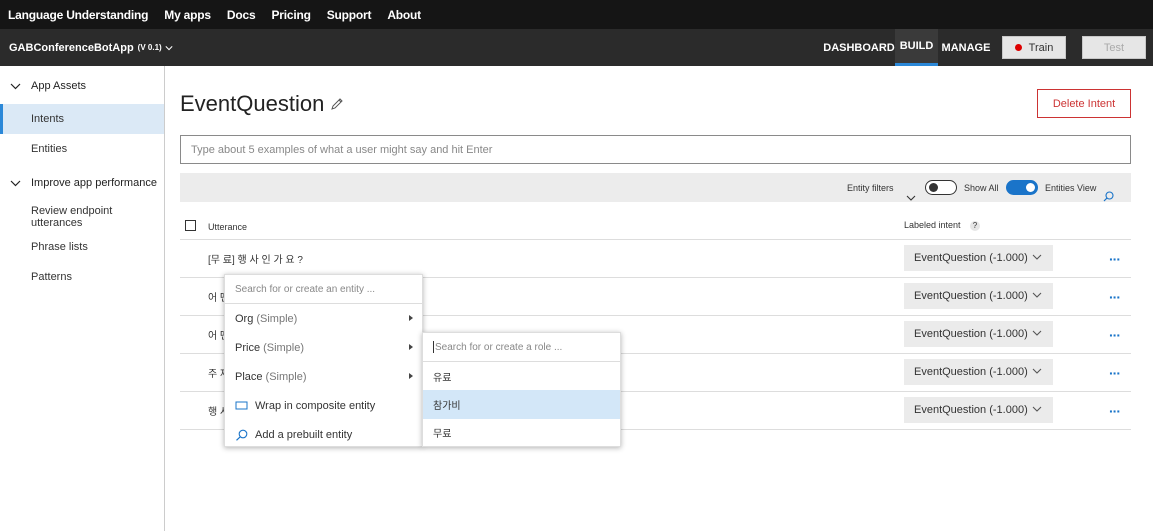 This screenshot has height=531, width=1153. What do you see at coordinates (94, 183) in the screenshot?
I see `sidebar-group-label: Improve app performance` at bounding box center [94, 183].